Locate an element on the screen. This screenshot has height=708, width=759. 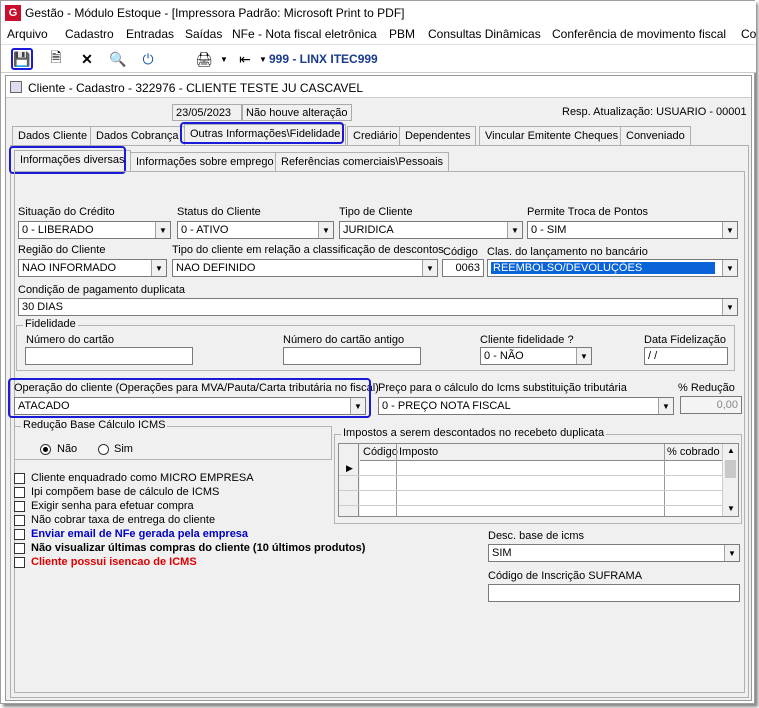
tab-dados-cobranca: Dados Cobrança is located at coordinates (137, 135).